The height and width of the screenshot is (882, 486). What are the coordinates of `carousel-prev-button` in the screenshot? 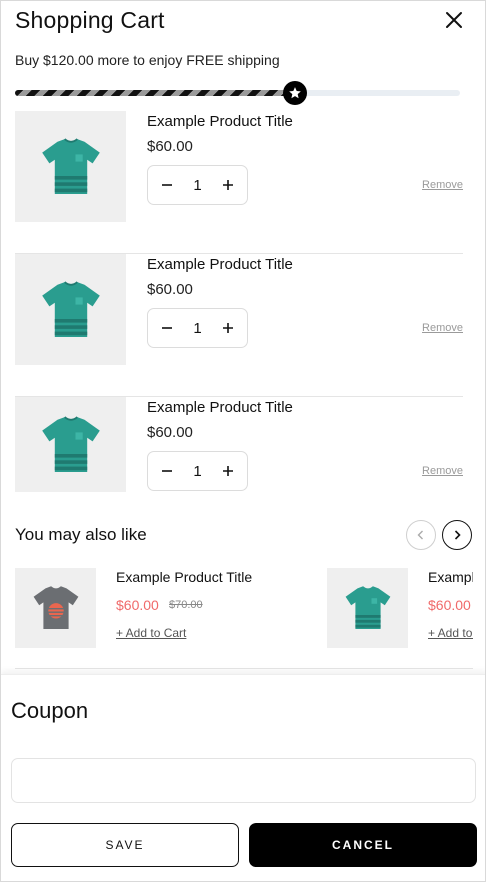 It's located at (421, 535).